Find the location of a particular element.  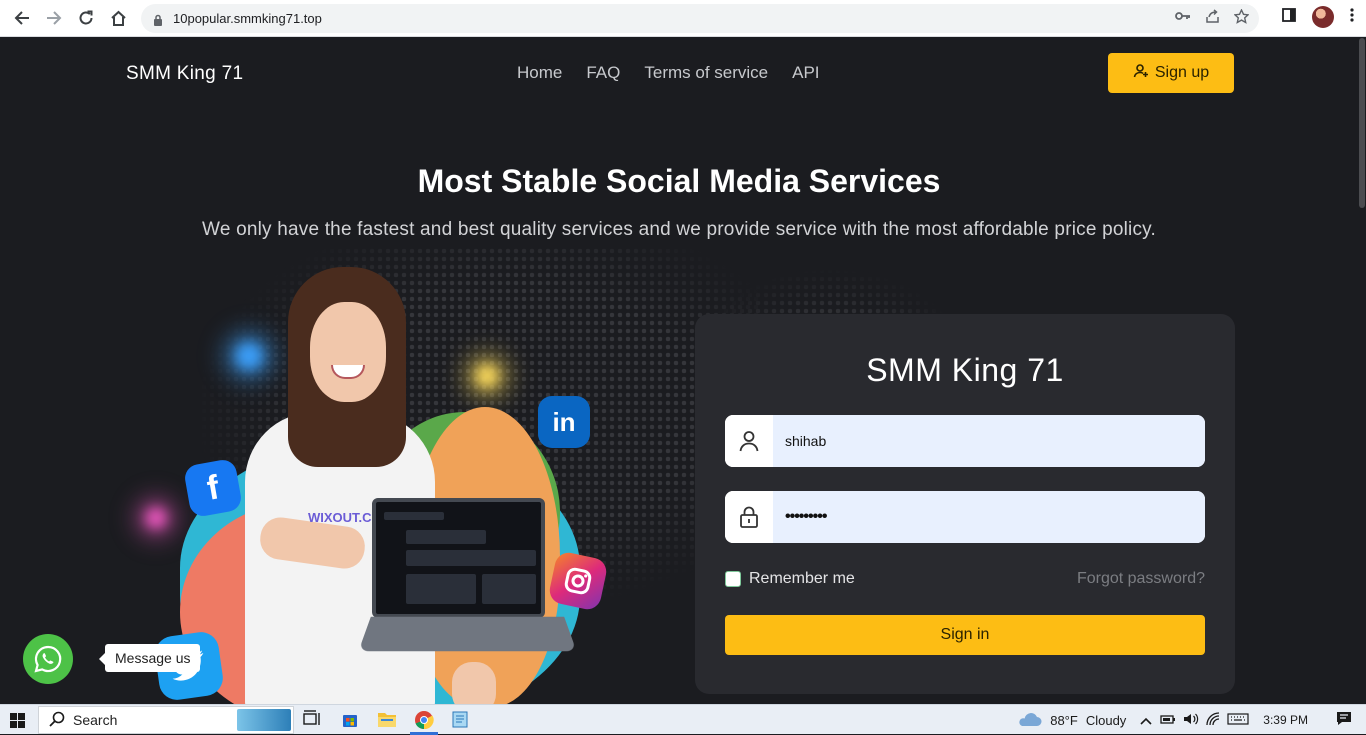

share-icon is located at coordinates (1212, 18).